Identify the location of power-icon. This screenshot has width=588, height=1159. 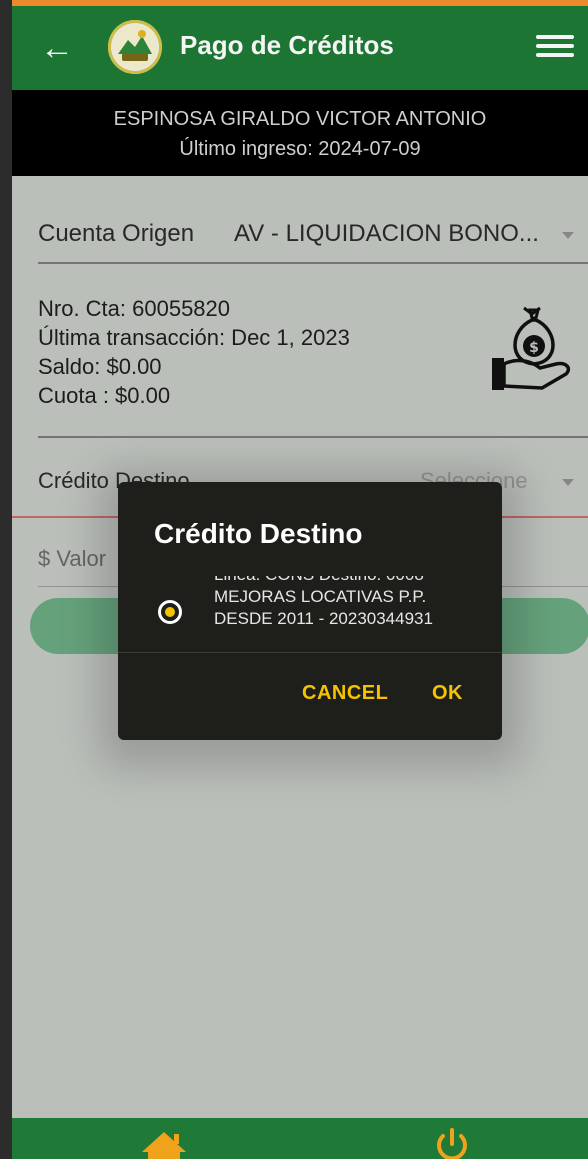
(452, 1143).